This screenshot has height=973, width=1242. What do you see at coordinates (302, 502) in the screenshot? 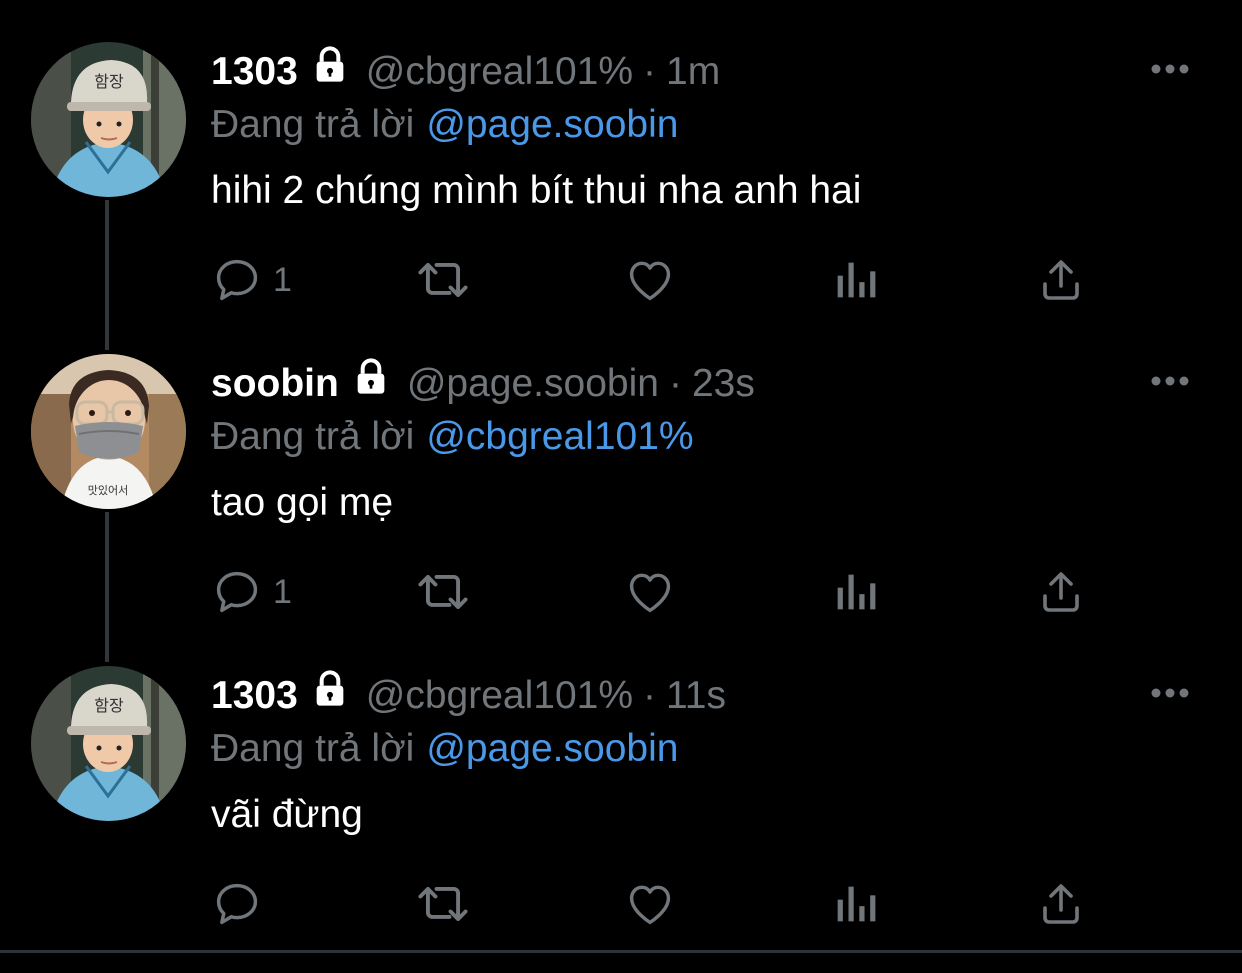
I see `tweet-text: tao gọi mẹ` at bounding box center [302, 502].